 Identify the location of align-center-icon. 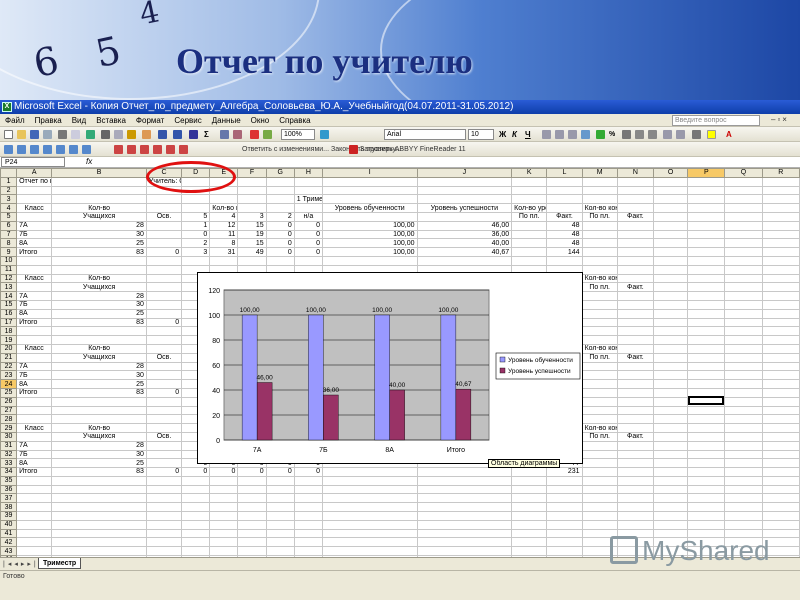
(559, 134).